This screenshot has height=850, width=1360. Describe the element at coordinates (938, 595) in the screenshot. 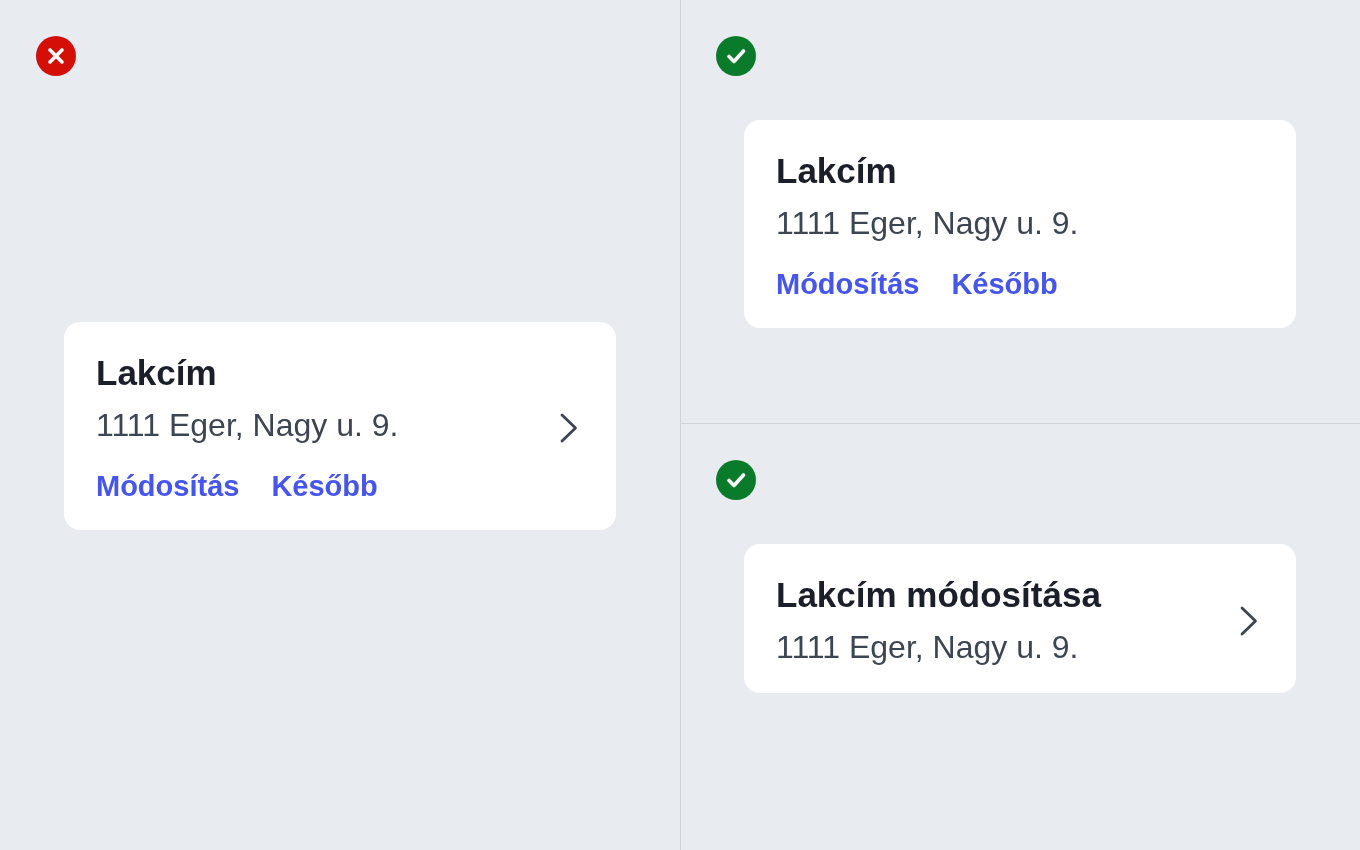

I see `card-title: Lakcím módosítása` at that location.